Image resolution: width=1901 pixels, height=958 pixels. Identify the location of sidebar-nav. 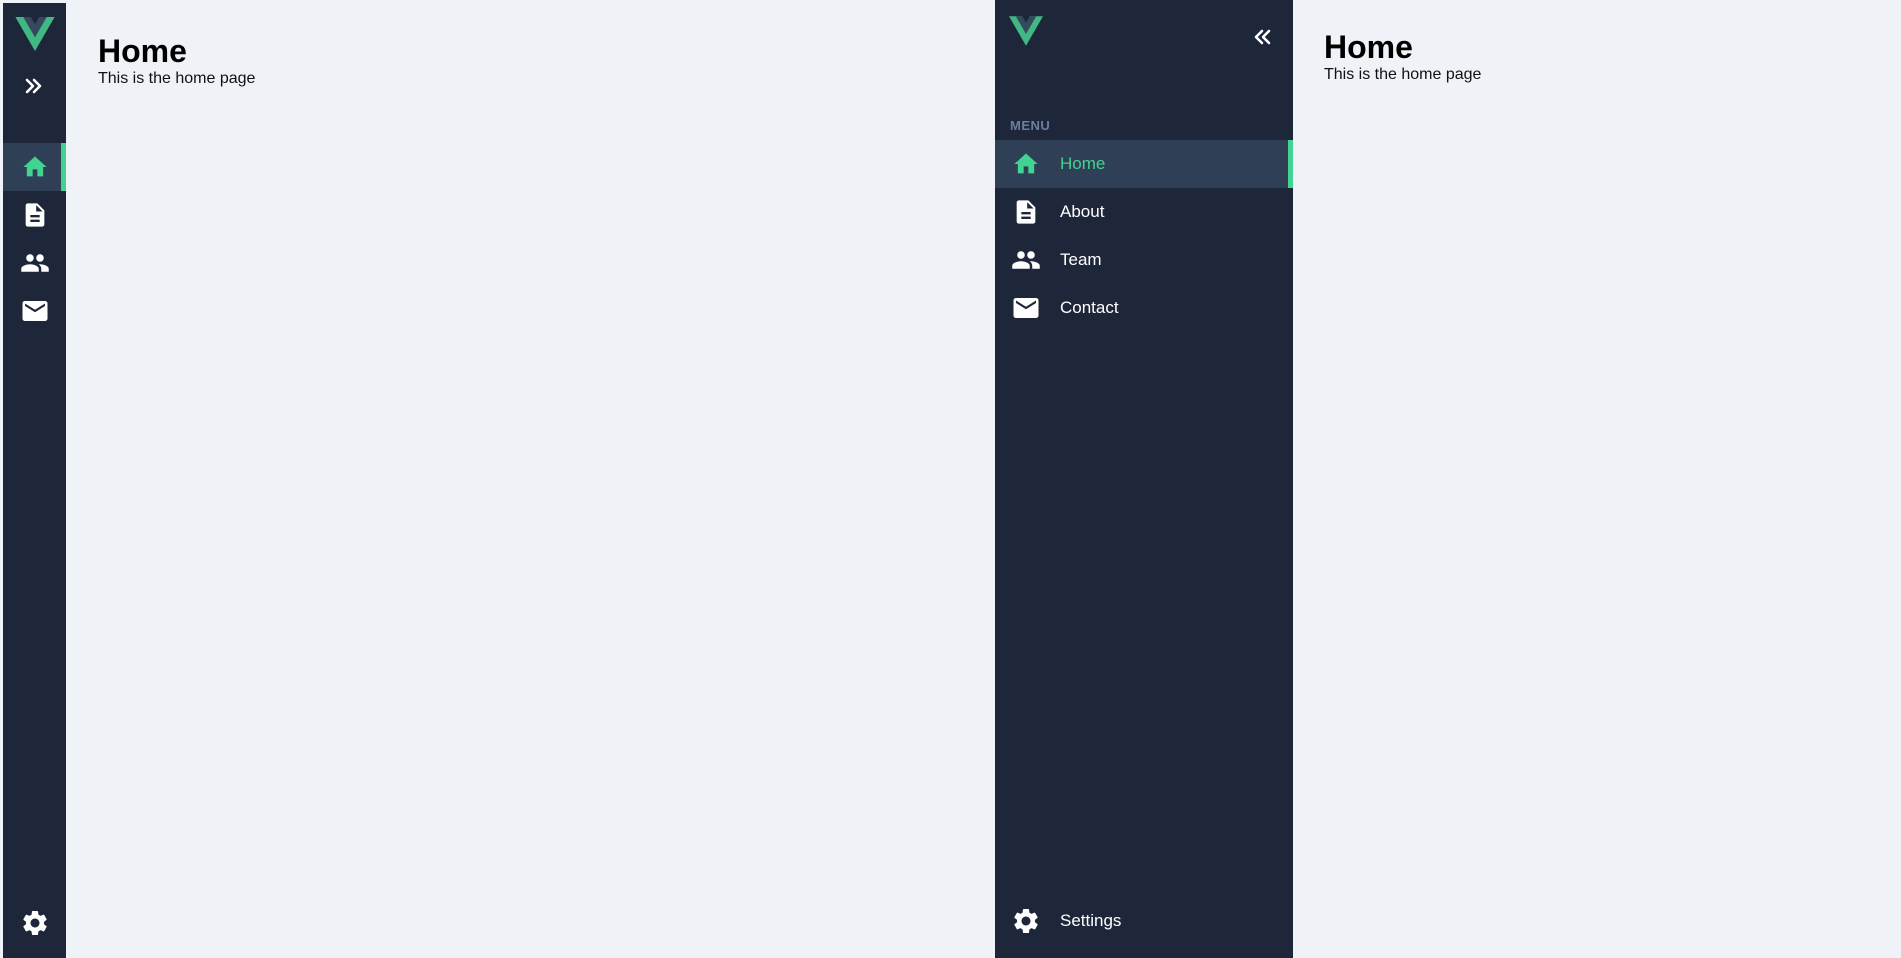
(34, 239).